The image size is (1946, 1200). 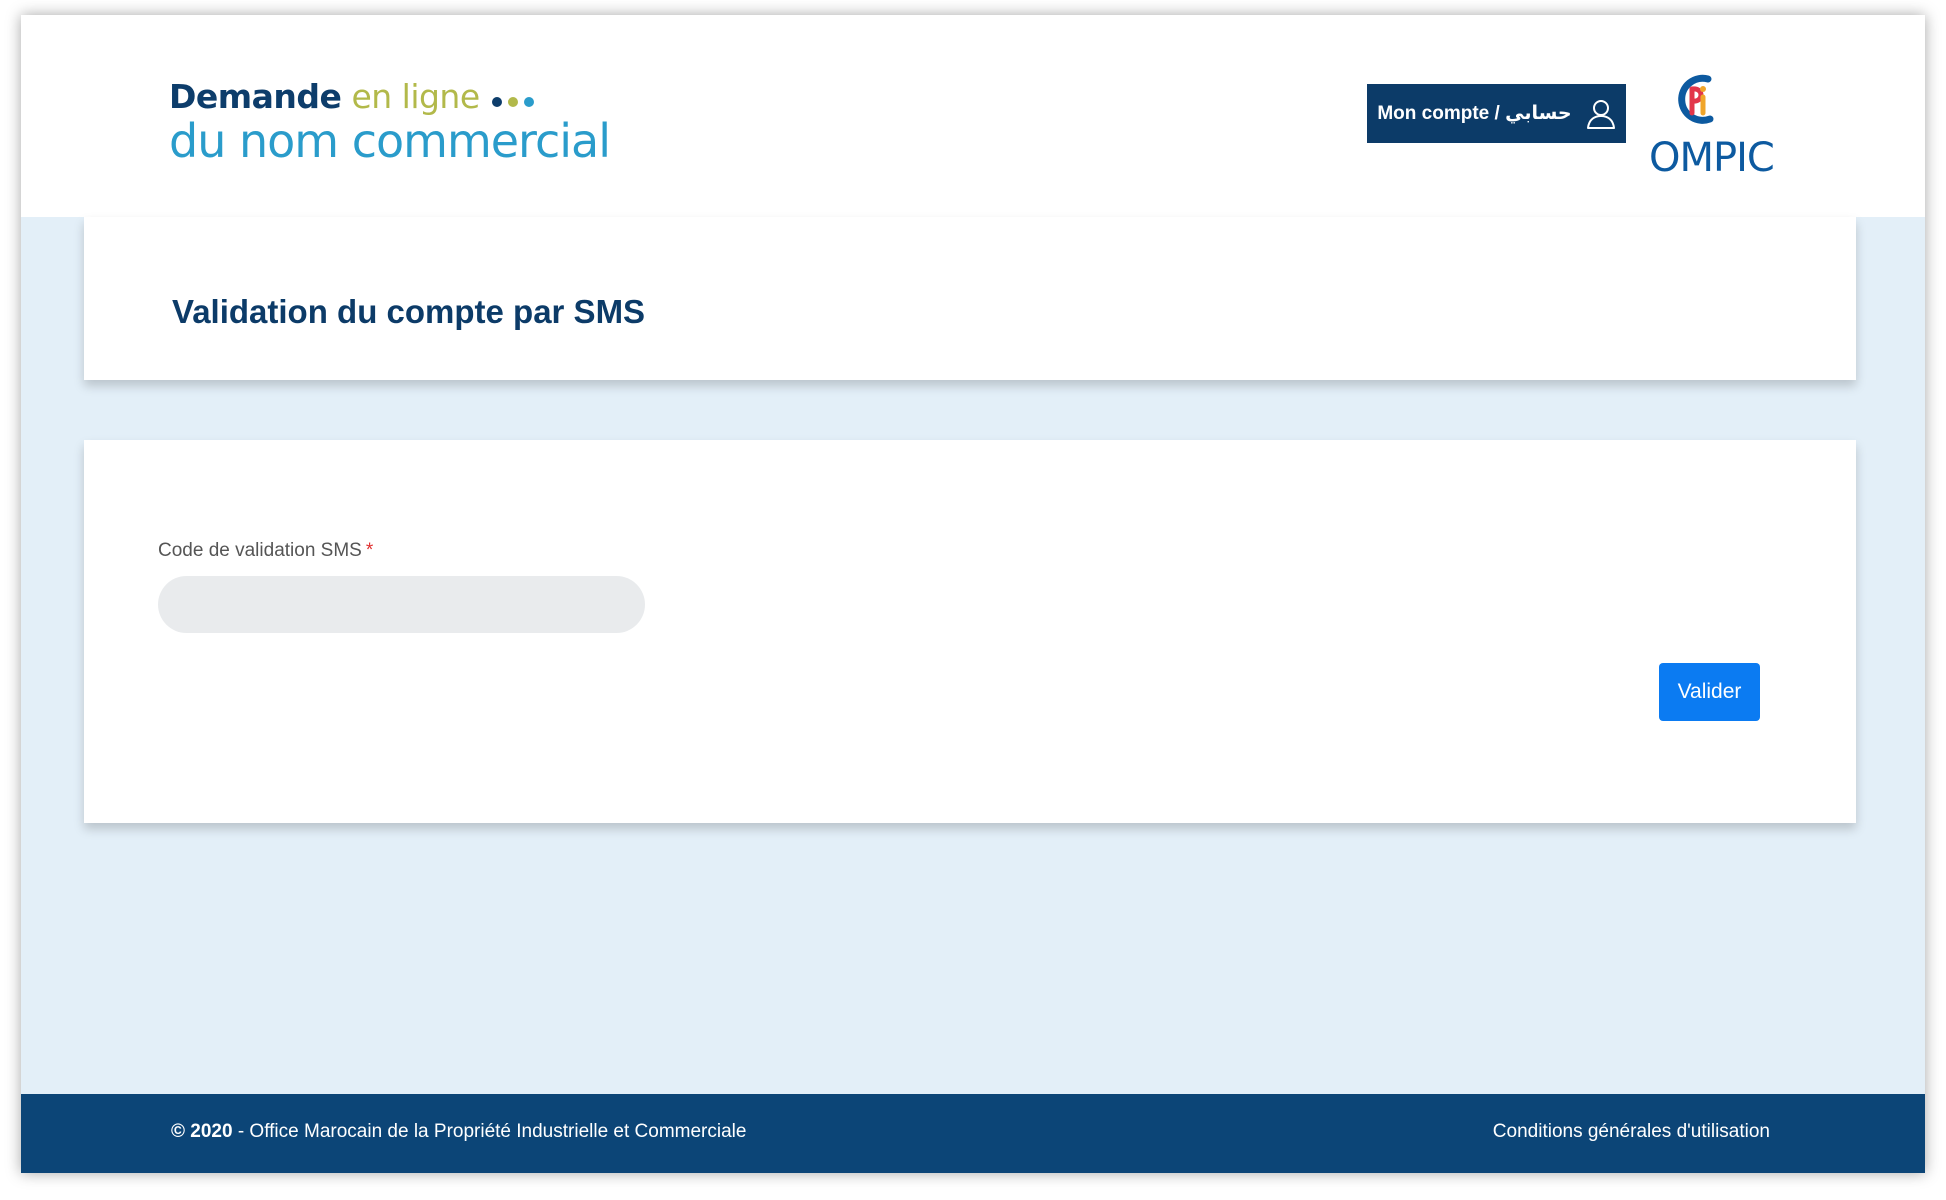 I want to click on logo-dots, so click(x=512, y=101).